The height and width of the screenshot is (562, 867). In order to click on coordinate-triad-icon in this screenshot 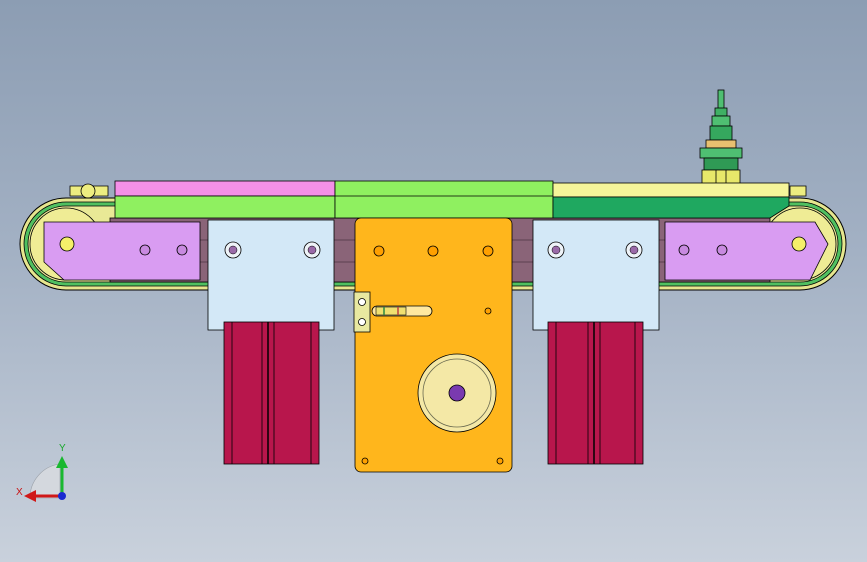, I will do `click(46, 479)`.